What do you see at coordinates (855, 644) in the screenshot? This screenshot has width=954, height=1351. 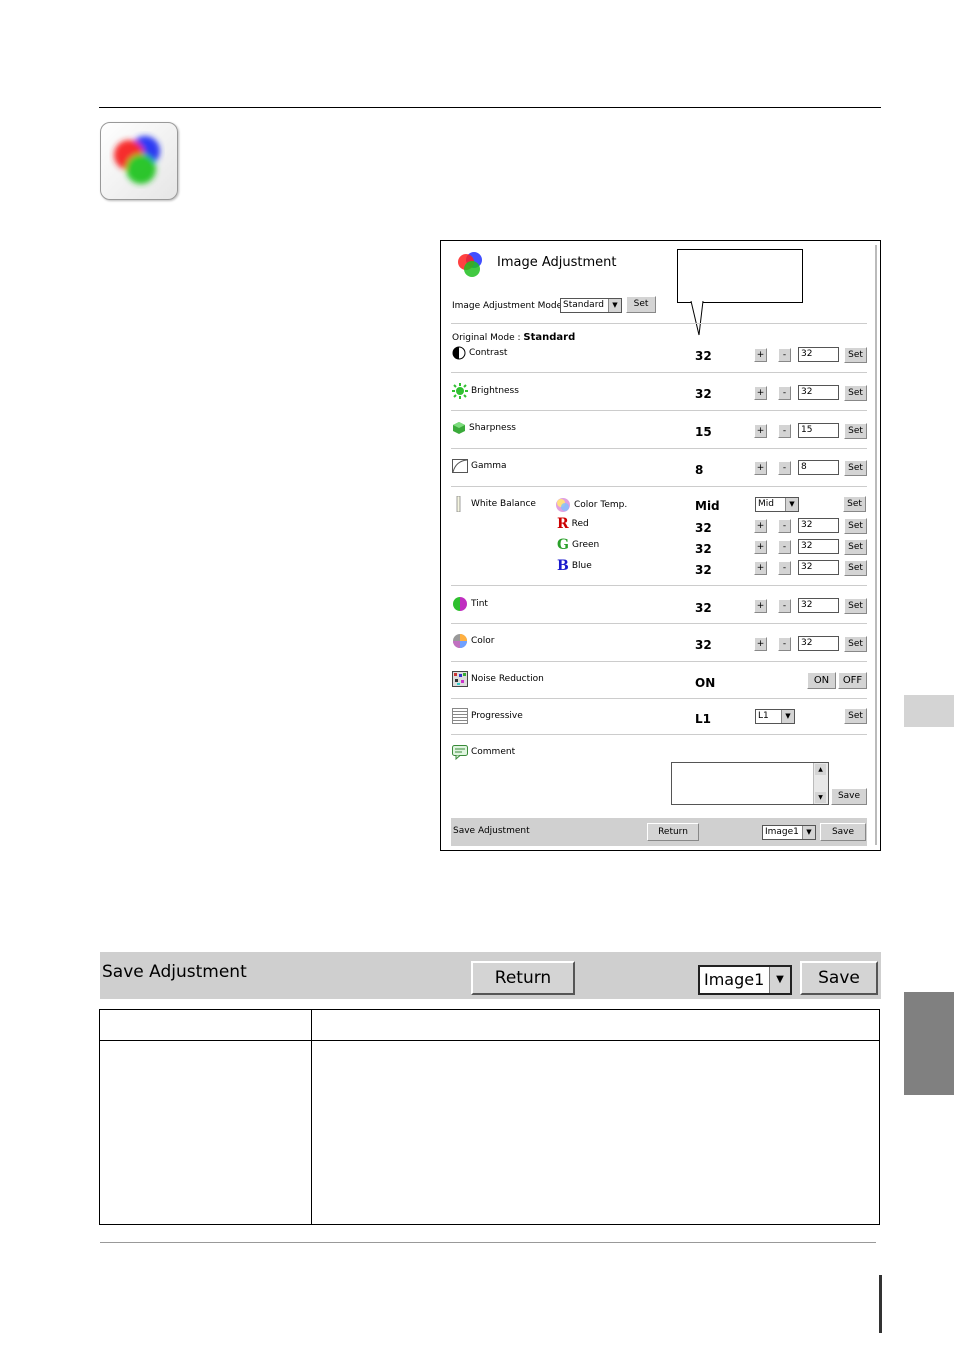 I see `color-set-button: Set` at bounding box center [855, 644].